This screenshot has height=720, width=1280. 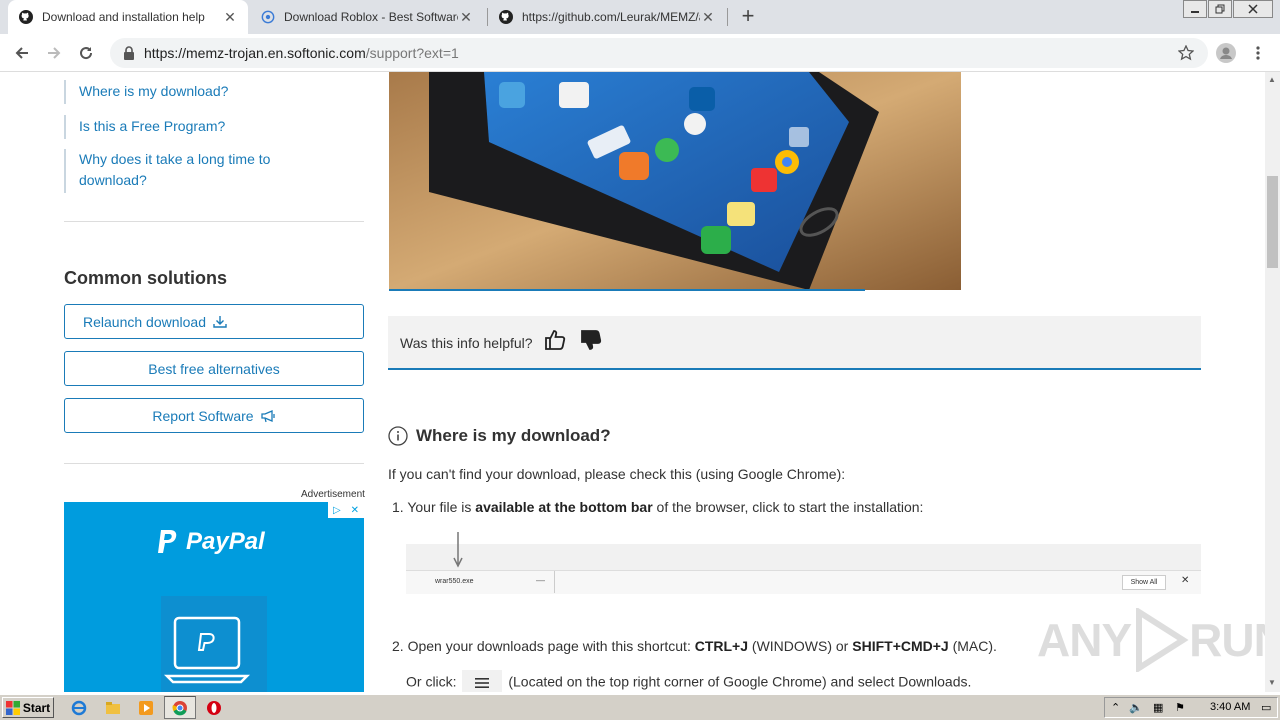 I want to click on tab-download-roblox: Download Roblox - Best Software & ✕, so click(x=367, y=17).